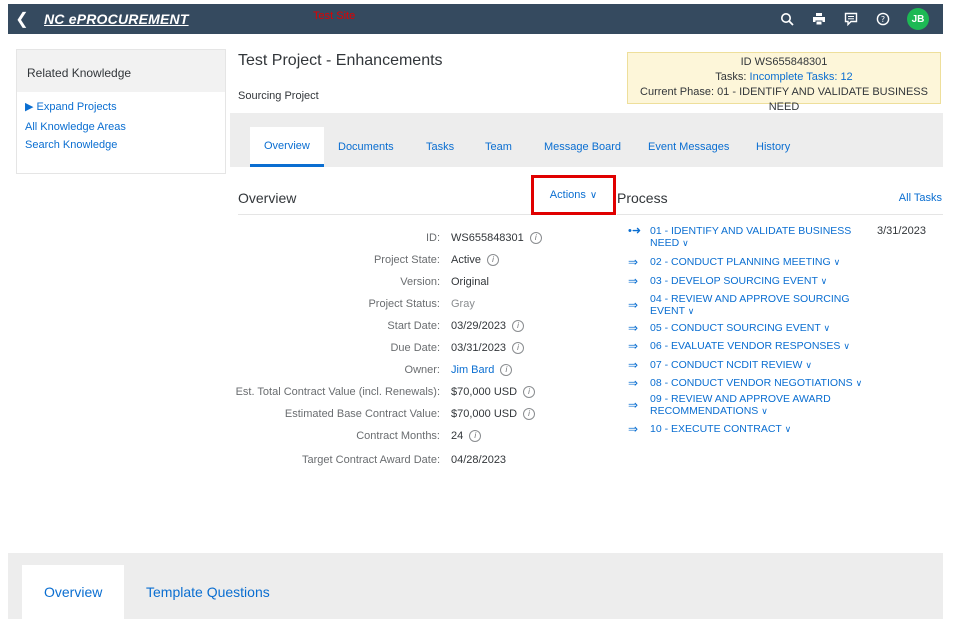  What do you see at coordinates (748, 383) in the screenshot?
I see `process-step-08: ⇒ 08 - CONDUCT VENDOR NEGOTIATIONS ∨` at bounding box center [748, 383].